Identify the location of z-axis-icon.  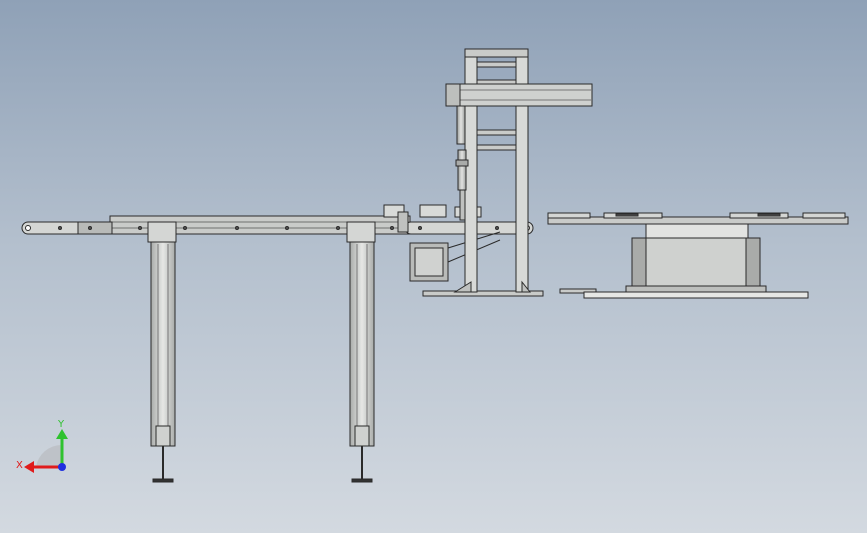
(62, 467).